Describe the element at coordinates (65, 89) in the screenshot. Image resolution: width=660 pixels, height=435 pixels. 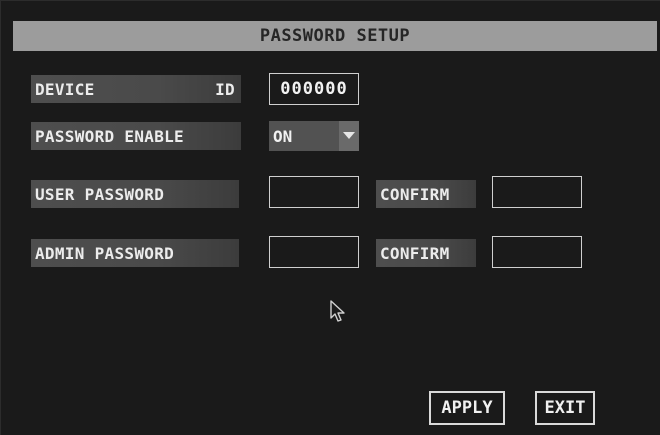
I see `device-id-label-left: DEVICE` at that location.